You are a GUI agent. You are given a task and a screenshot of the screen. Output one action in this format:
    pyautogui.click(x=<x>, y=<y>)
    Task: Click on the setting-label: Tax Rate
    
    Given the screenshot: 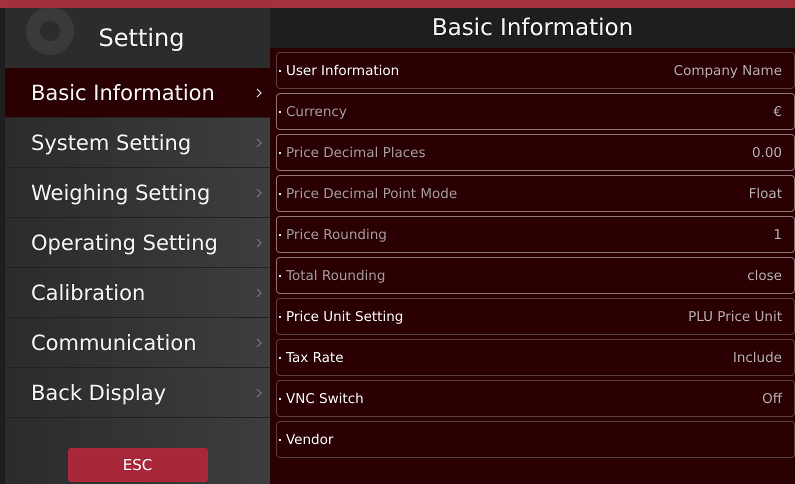 What is the action you would take?
    pyautogui.click(x=315, y=358)
    